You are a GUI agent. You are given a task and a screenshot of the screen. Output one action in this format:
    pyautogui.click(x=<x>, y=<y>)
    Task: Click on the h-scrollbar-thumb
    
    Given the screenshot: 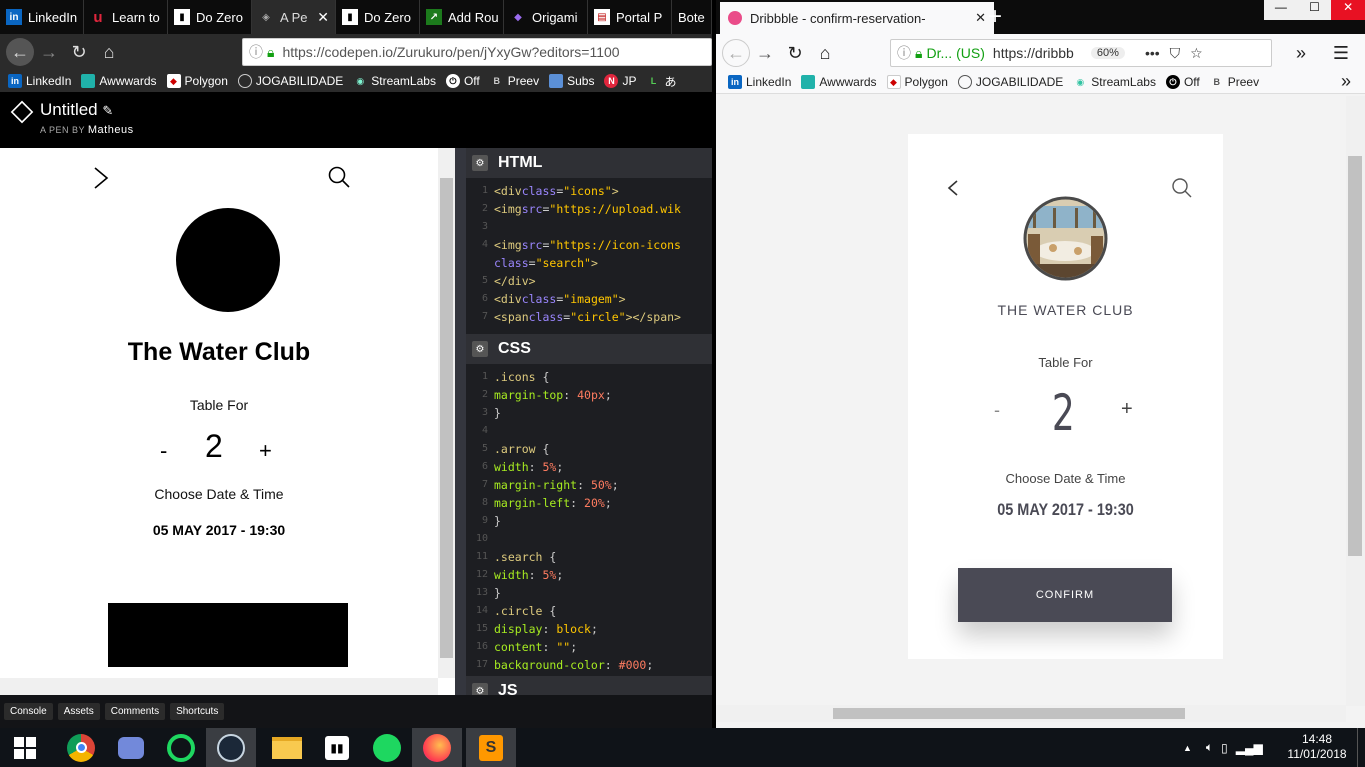 What is the action you would take?
    pyautogui.click(x=1009, y=713)
    